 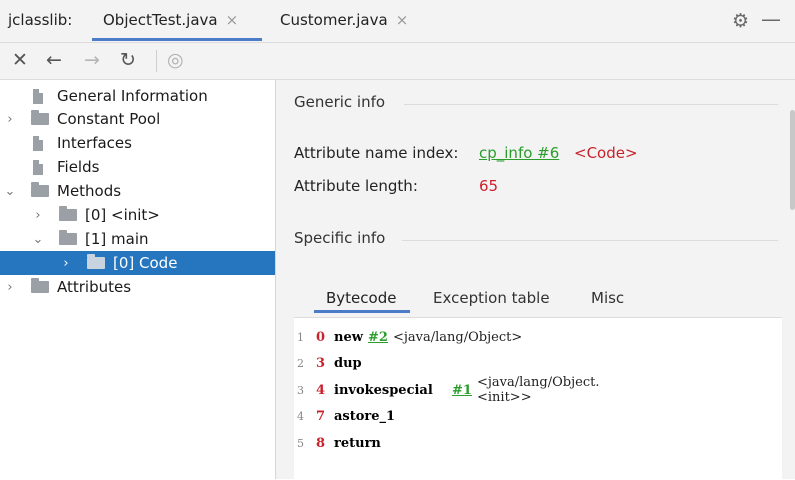 I want to click on attribute-length-label: Attribute length:, so click(x=356, y=186).